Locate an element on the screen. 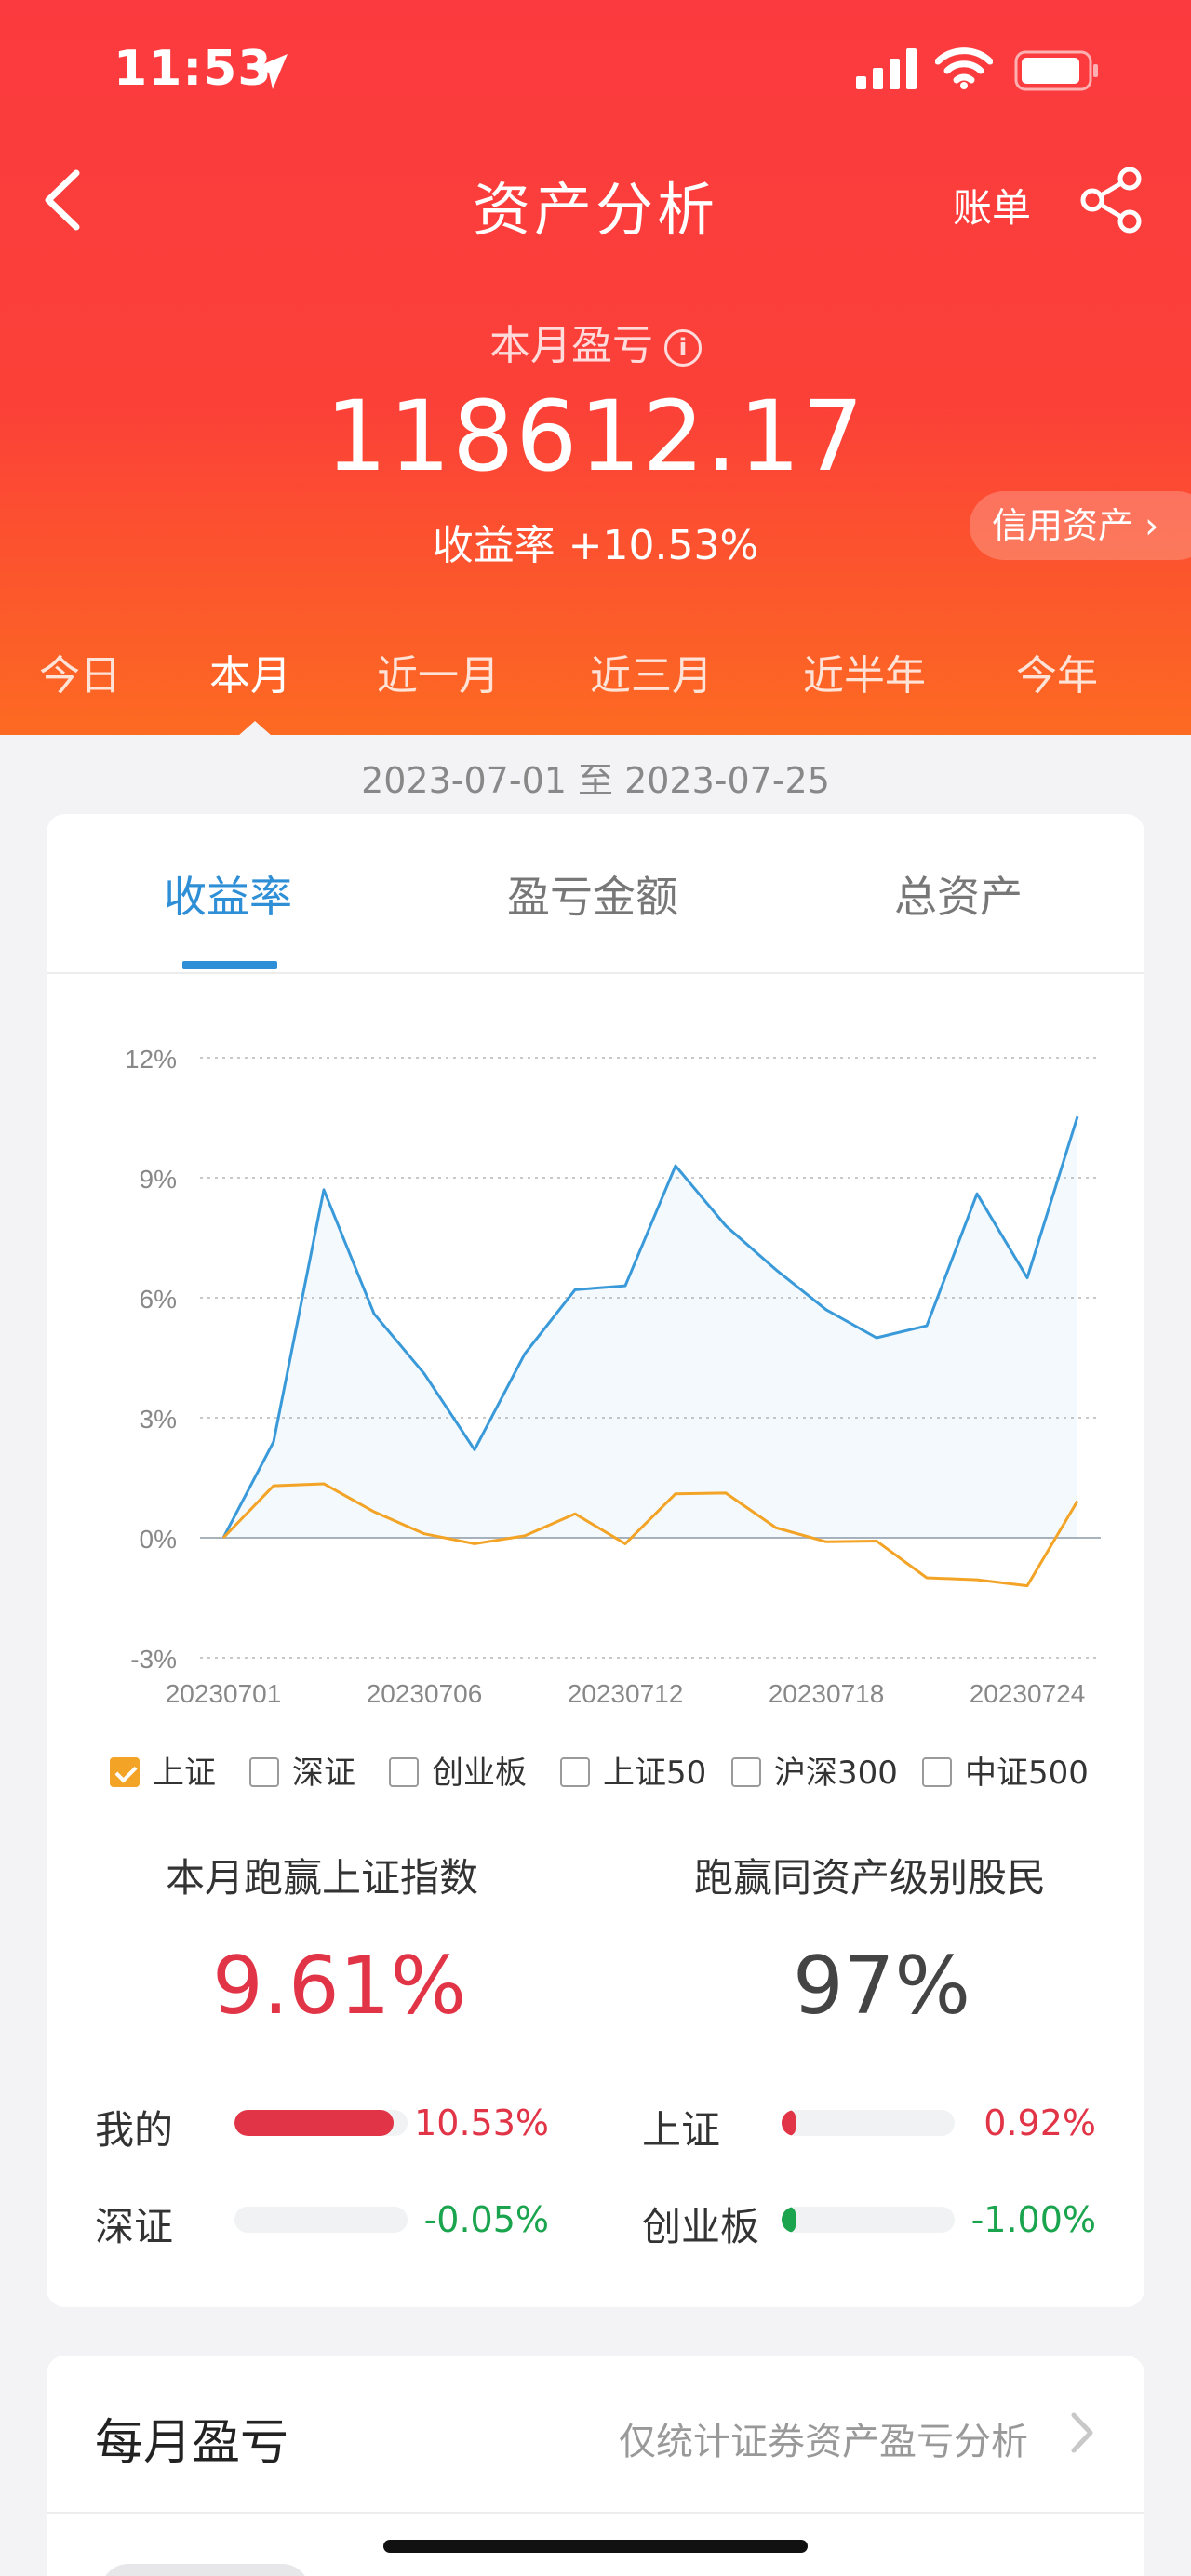 The image size is (1191, 2576). compare-bar-chinext is located at coordinates (868, 2220).